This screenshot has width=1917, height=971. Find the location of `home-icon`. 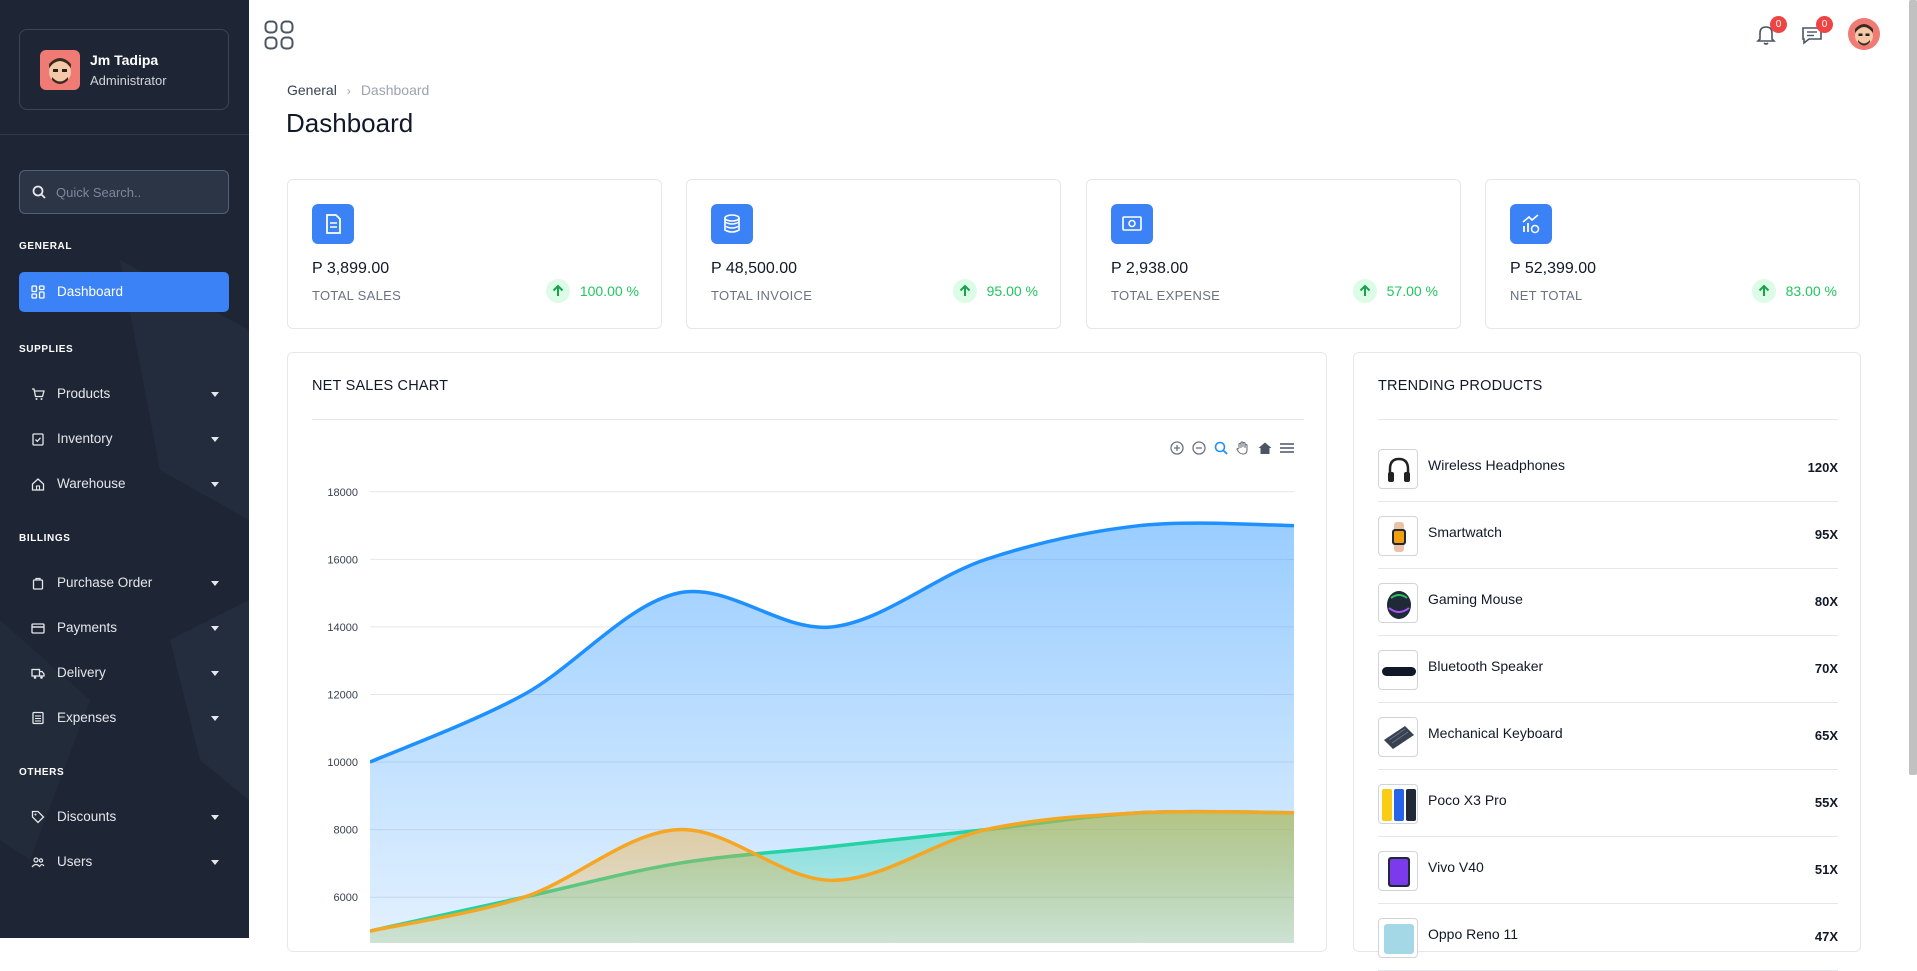

home-icon is located at coordinates (38, 484).